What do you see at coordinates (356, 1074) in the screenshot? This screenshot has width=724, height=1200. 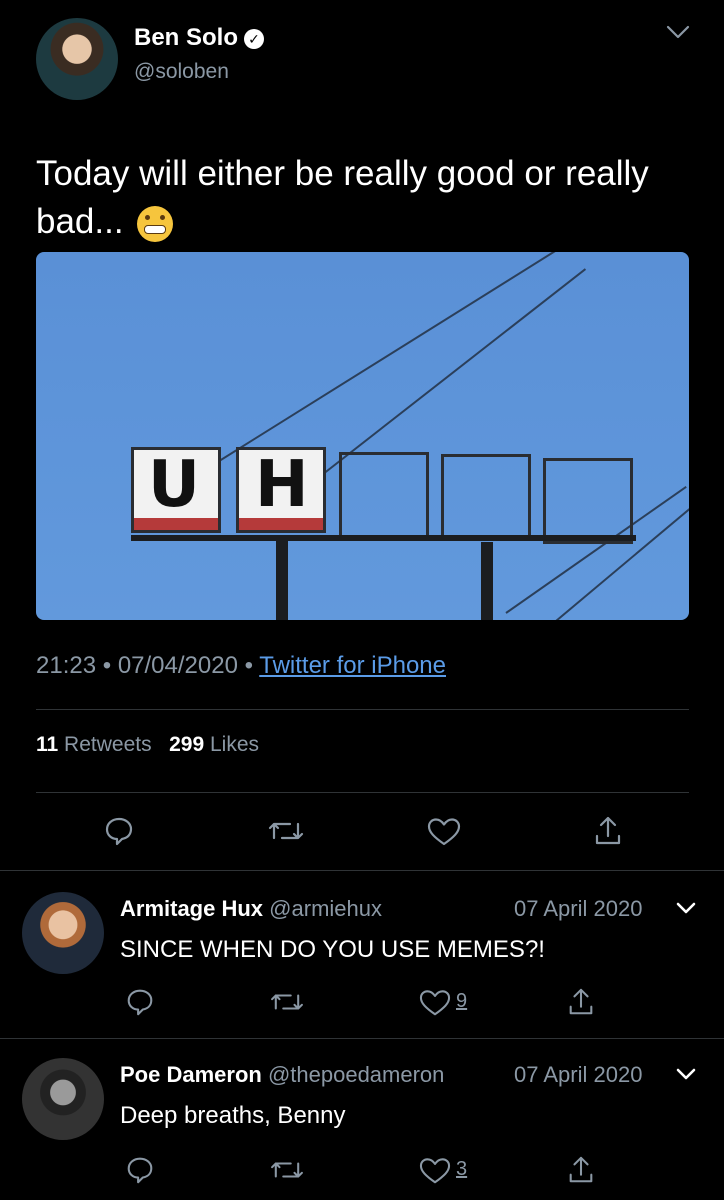 I see `reply-author-handle: @thepoedameron` at bounding box center [356, 1074].